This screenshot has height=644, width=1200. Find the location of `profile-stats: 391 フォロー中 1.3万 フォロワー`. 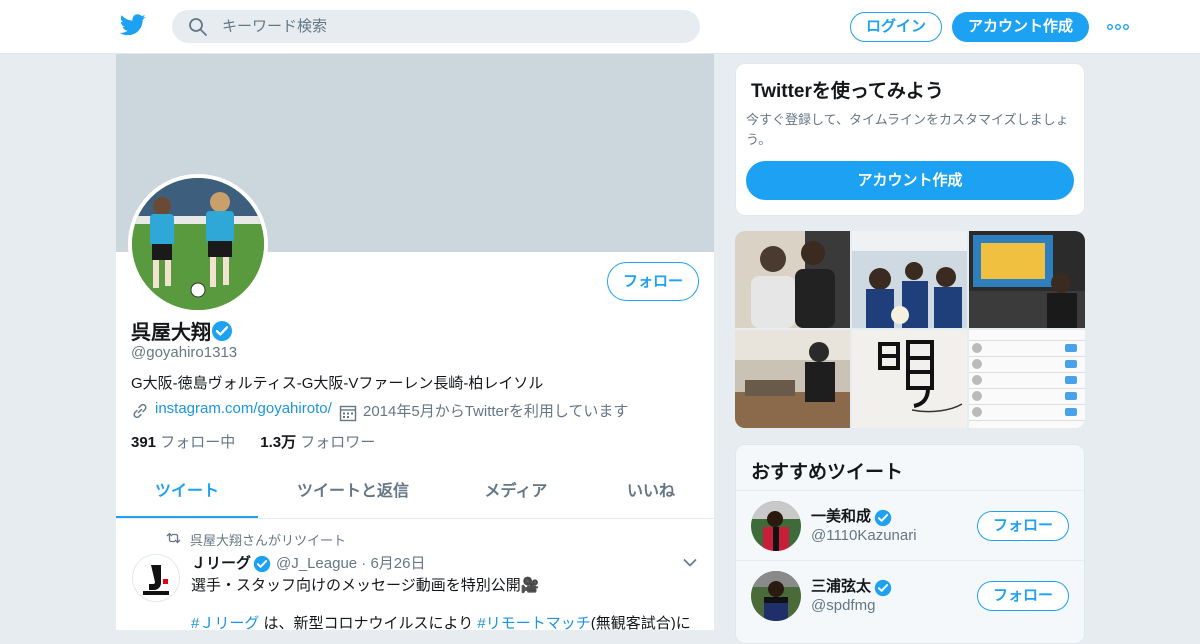

profile-stats: 391 フォロー中 1.3万 フォロワー is located at coordinates (253, 441).